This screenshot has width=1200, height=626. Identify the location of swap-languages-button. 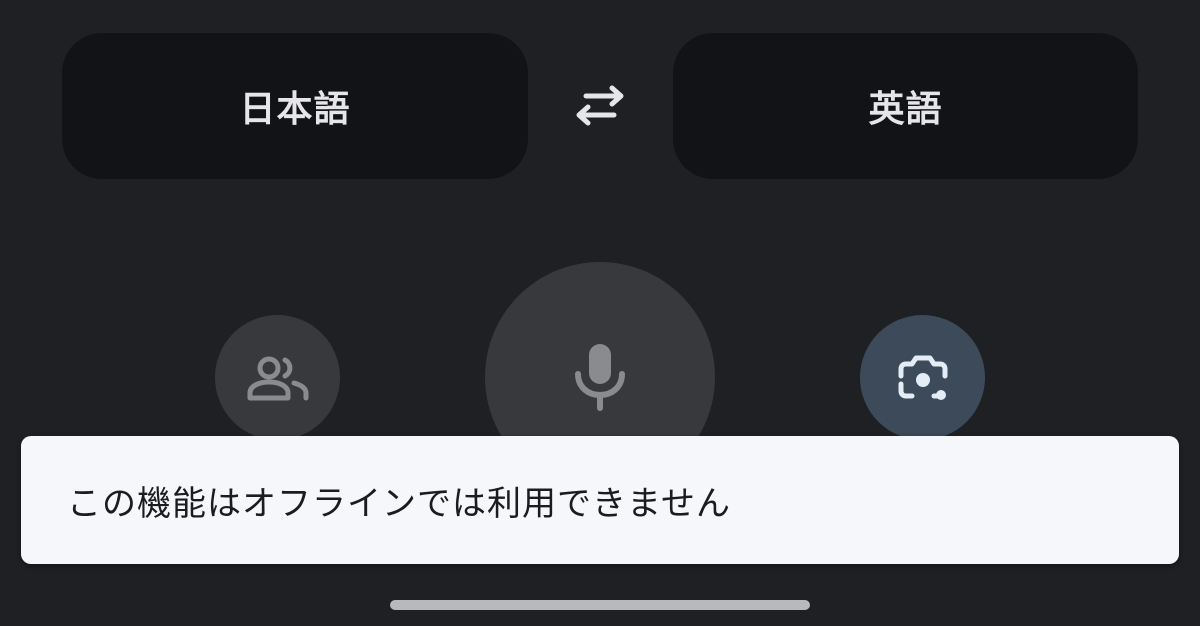
(600, 106).